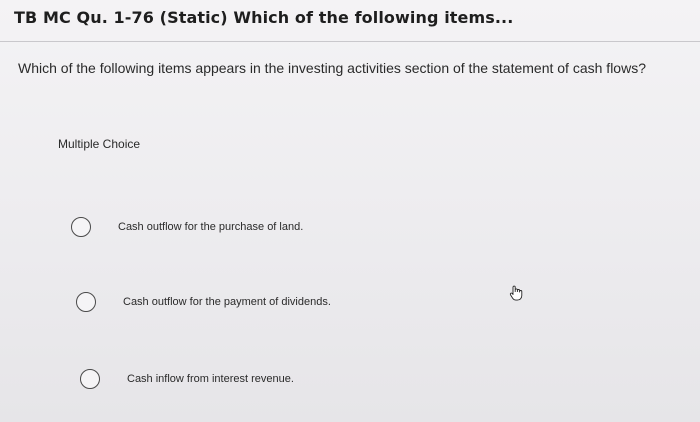  Describe the element at coordinates (90, 379) in the screenshot. I see `radio-button-c` at that location.